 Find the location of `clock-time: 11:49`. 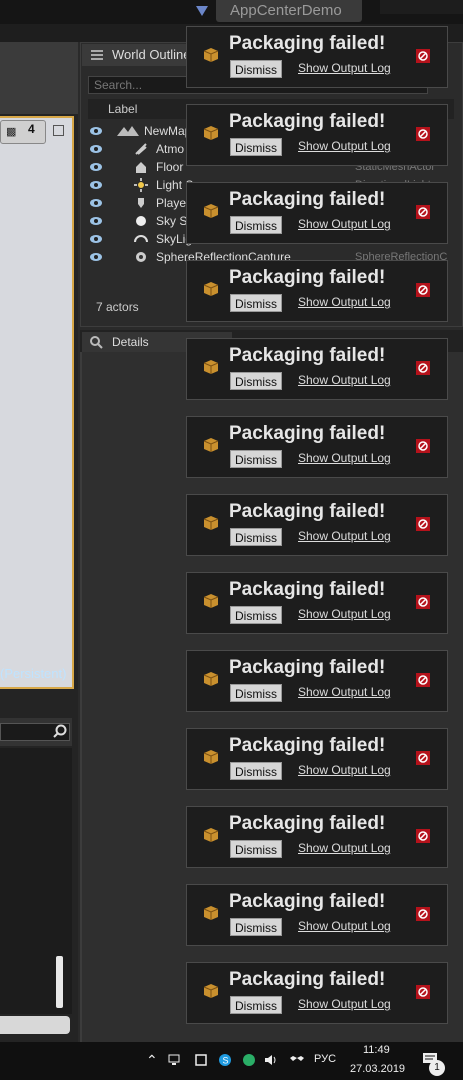

clock-time: 11:49 is located at coordinates (376, 1050).